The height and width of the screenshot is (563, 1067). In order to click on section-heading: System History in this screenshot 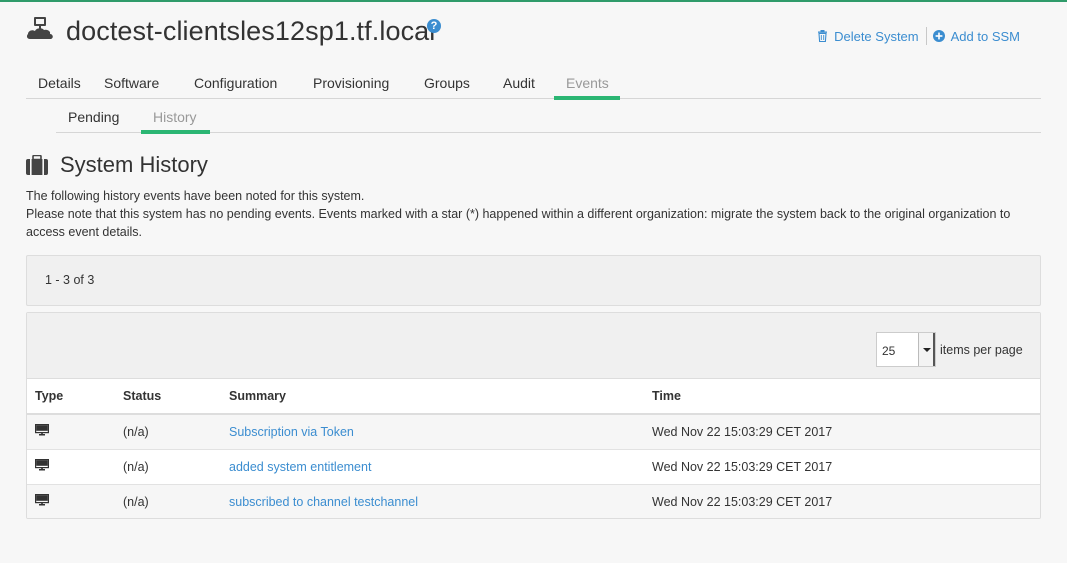, I will do `click(117, 165)`.